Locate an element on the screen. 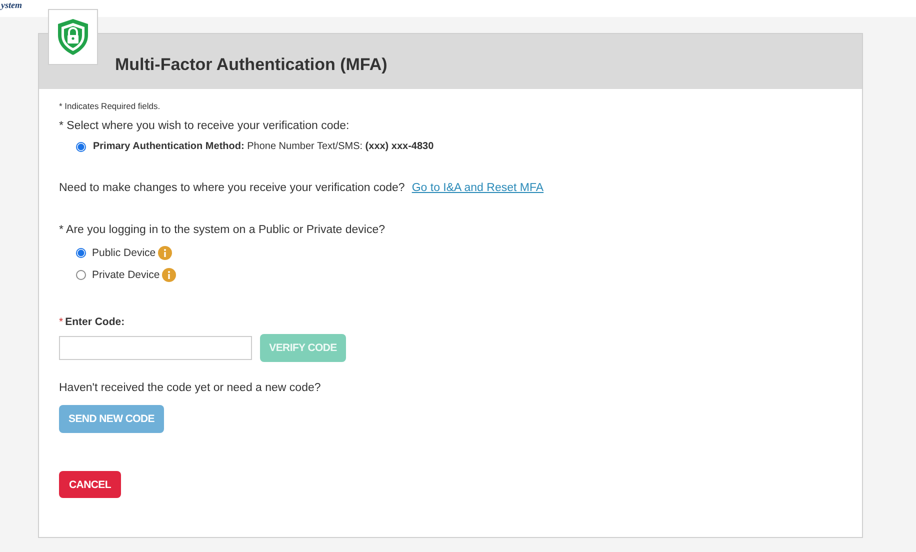  code-input is located at coordinates (155, 348).